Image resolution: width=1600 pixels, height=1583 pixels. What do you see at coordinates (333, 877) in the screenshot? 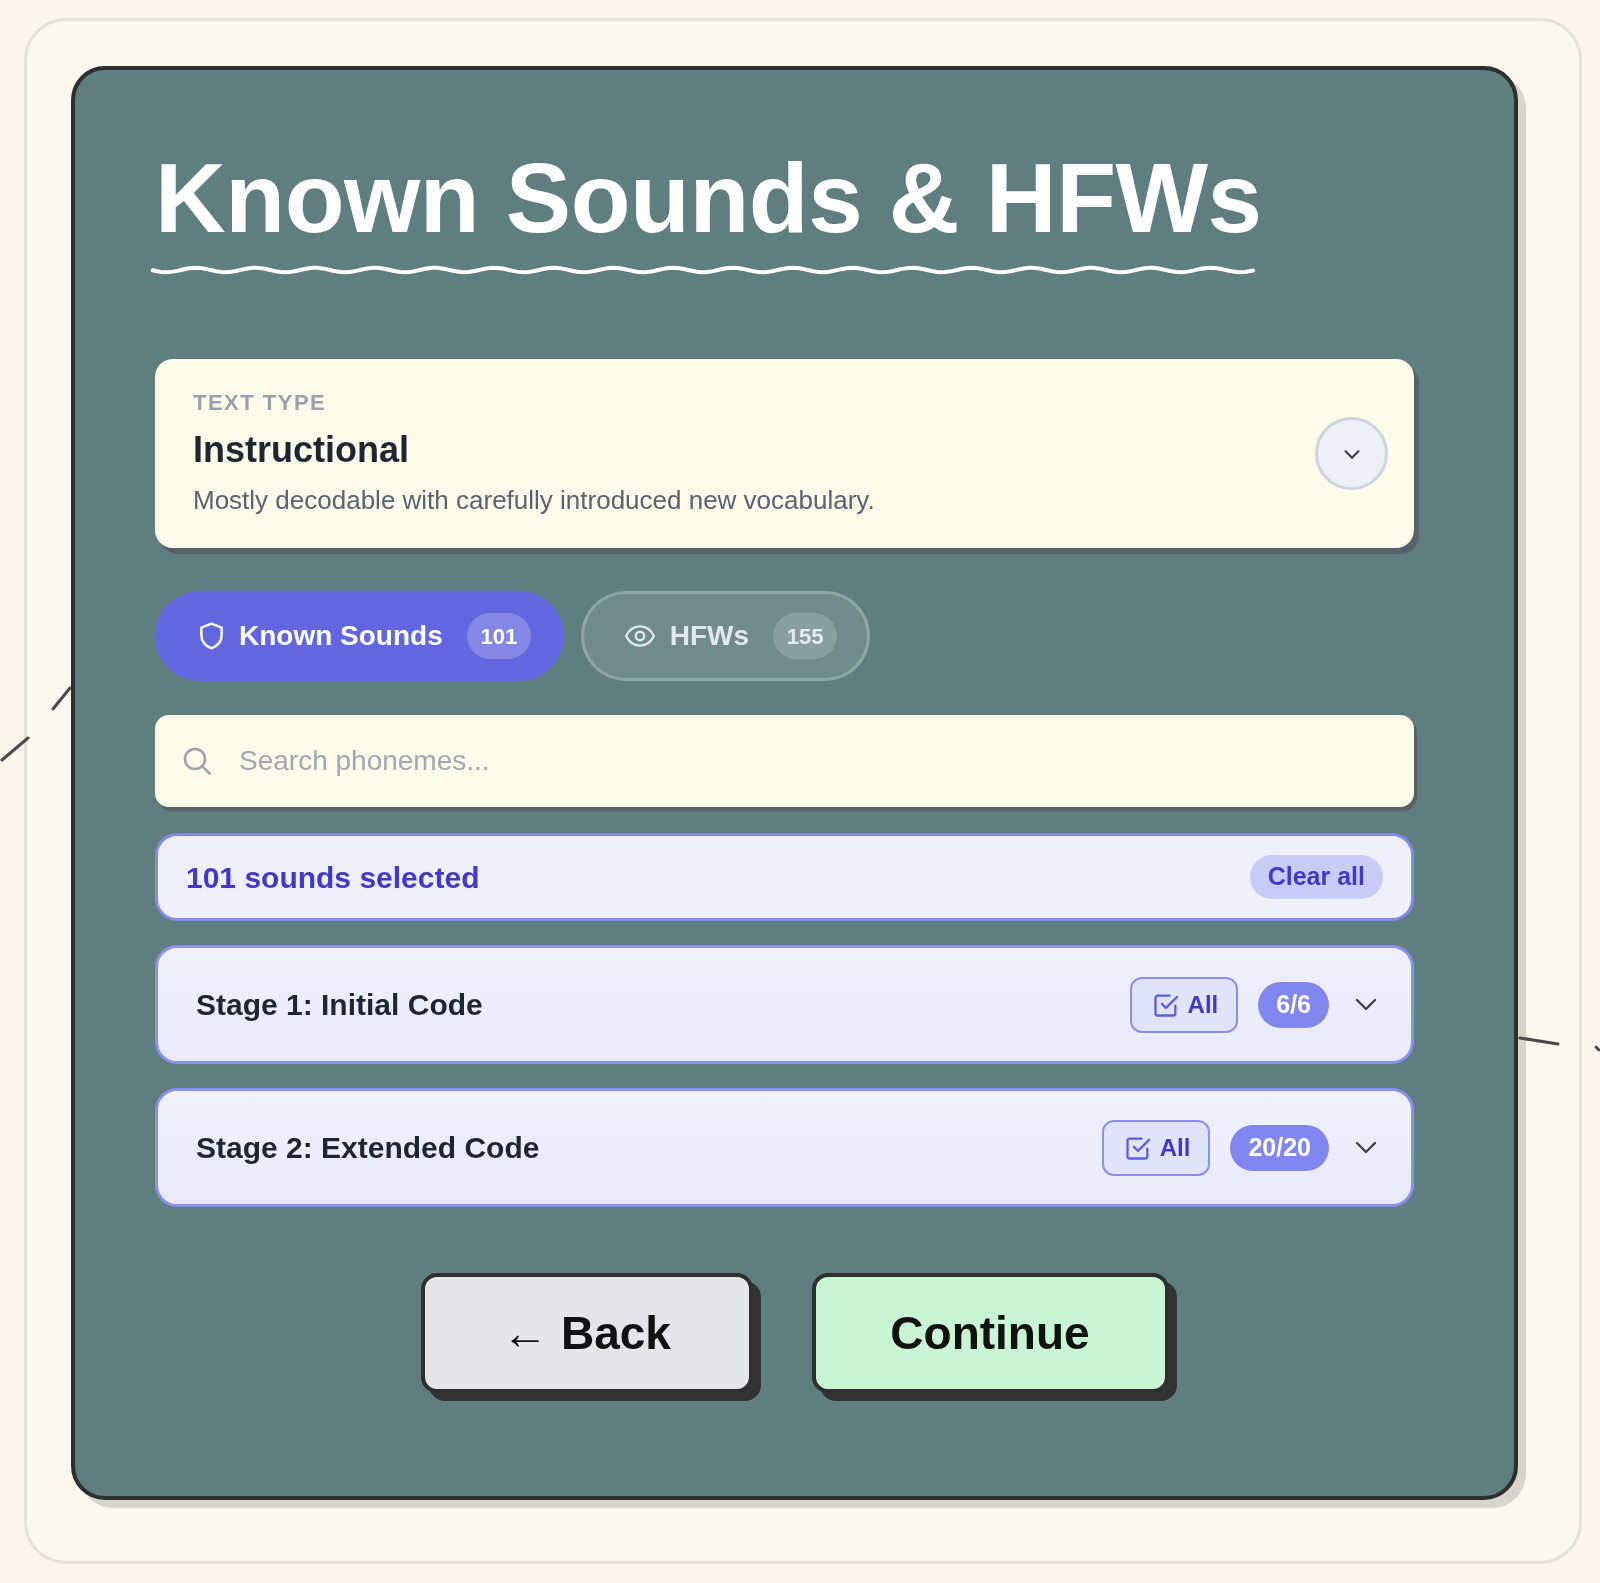
I see `selection-summary: 101 sounds selected` at bounding box center [333, 877].